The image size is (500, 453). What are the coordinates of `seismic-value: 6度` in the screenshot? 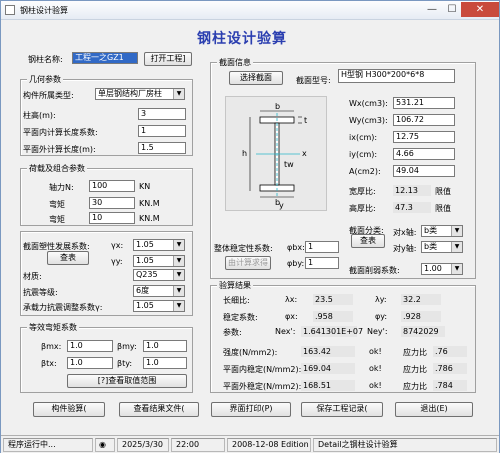 It's located at (143, 290).